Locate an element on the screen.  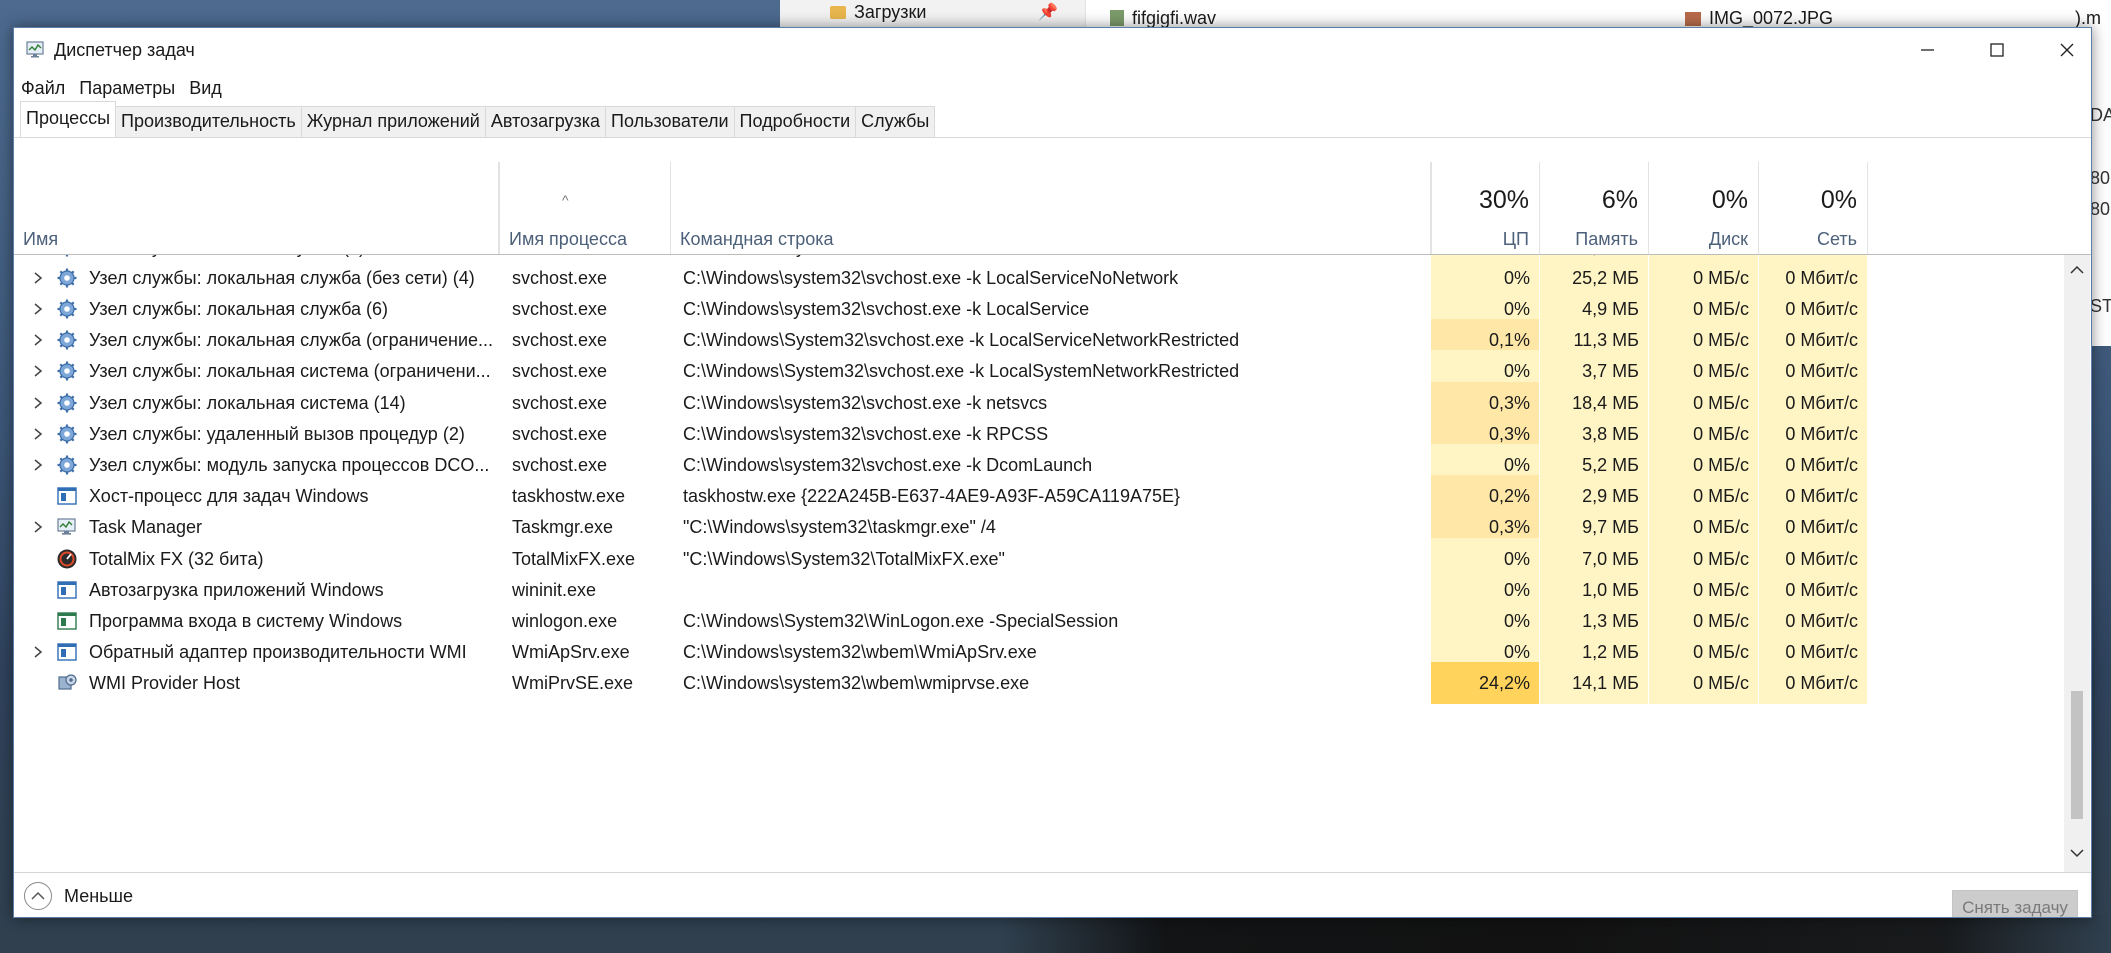
pin-icon: 📌 is located at coordinates (1048, 12).